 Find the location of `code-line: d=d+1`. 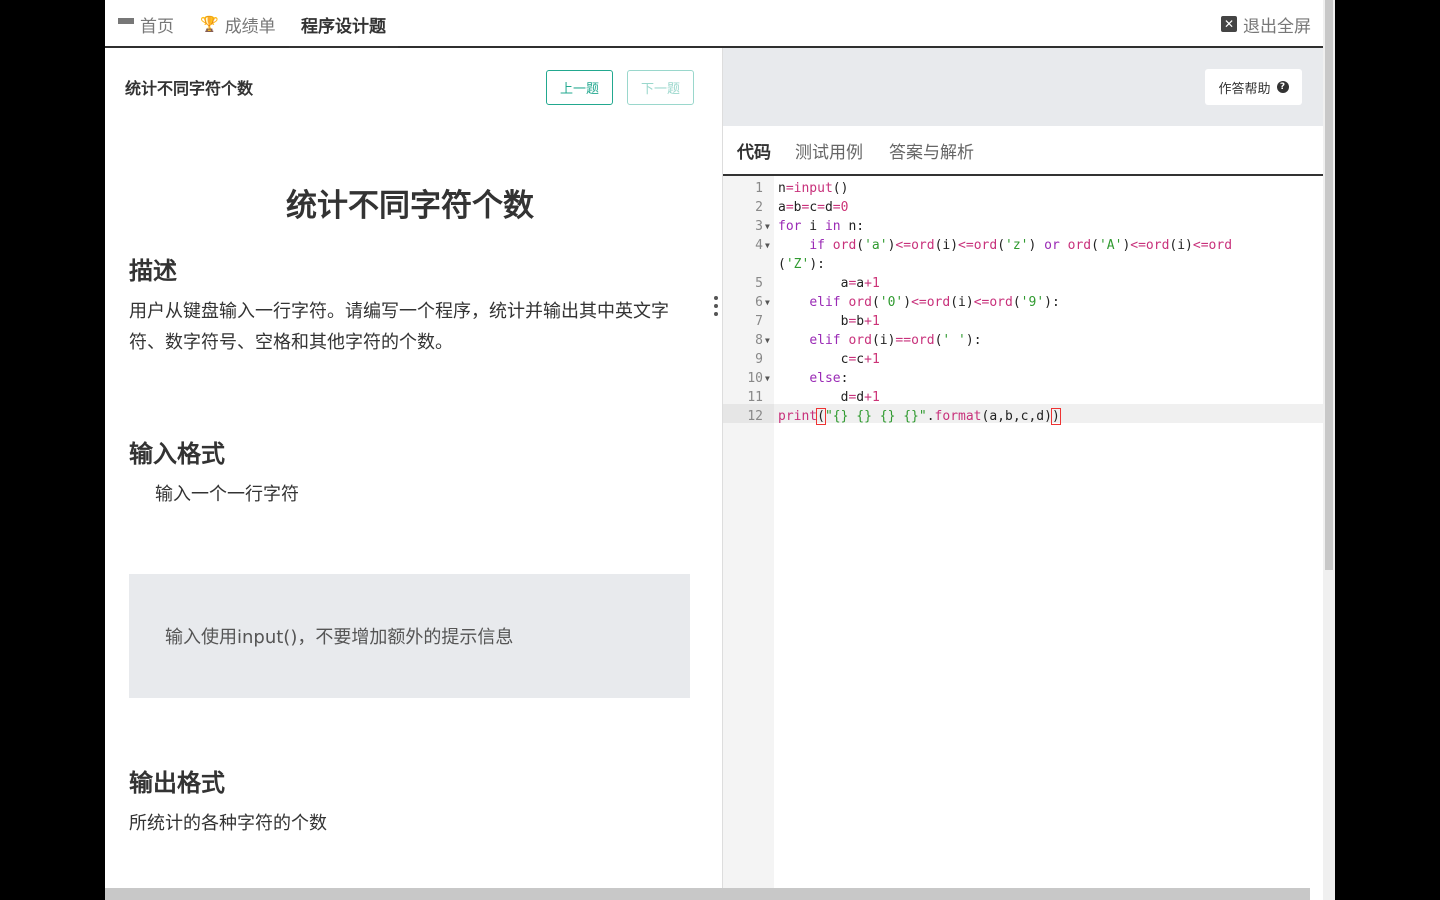

code-line: d=d+1 is located at coordinates (829, 397).